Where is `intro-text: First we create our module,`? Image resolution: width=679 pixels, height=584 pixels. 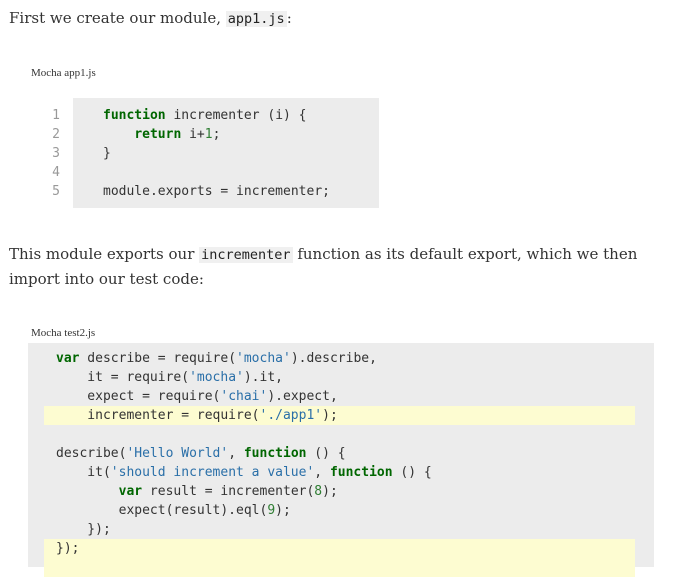
intro-text: First we create our module, is located at coordinates (117, 18).